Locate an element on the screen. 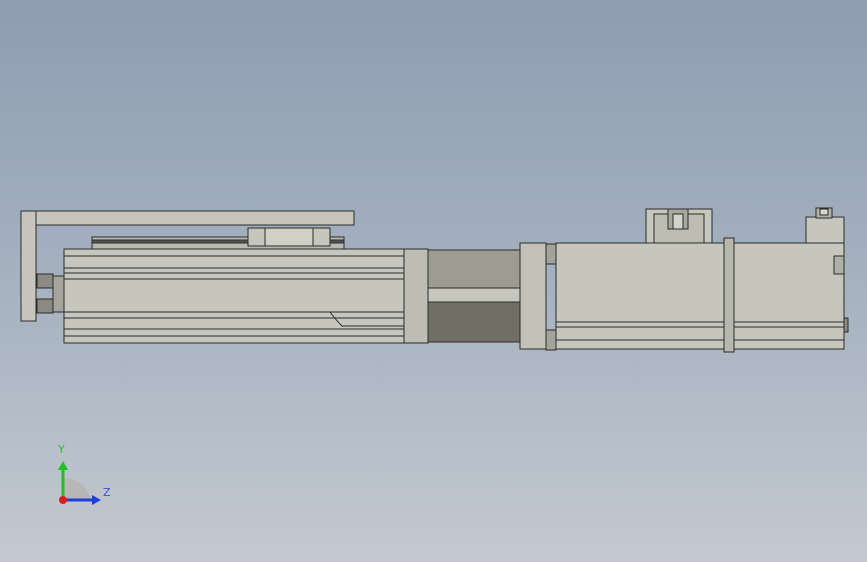 This screenshot has height=562, width=867. actuator-body is located at coordinates (235, 296).